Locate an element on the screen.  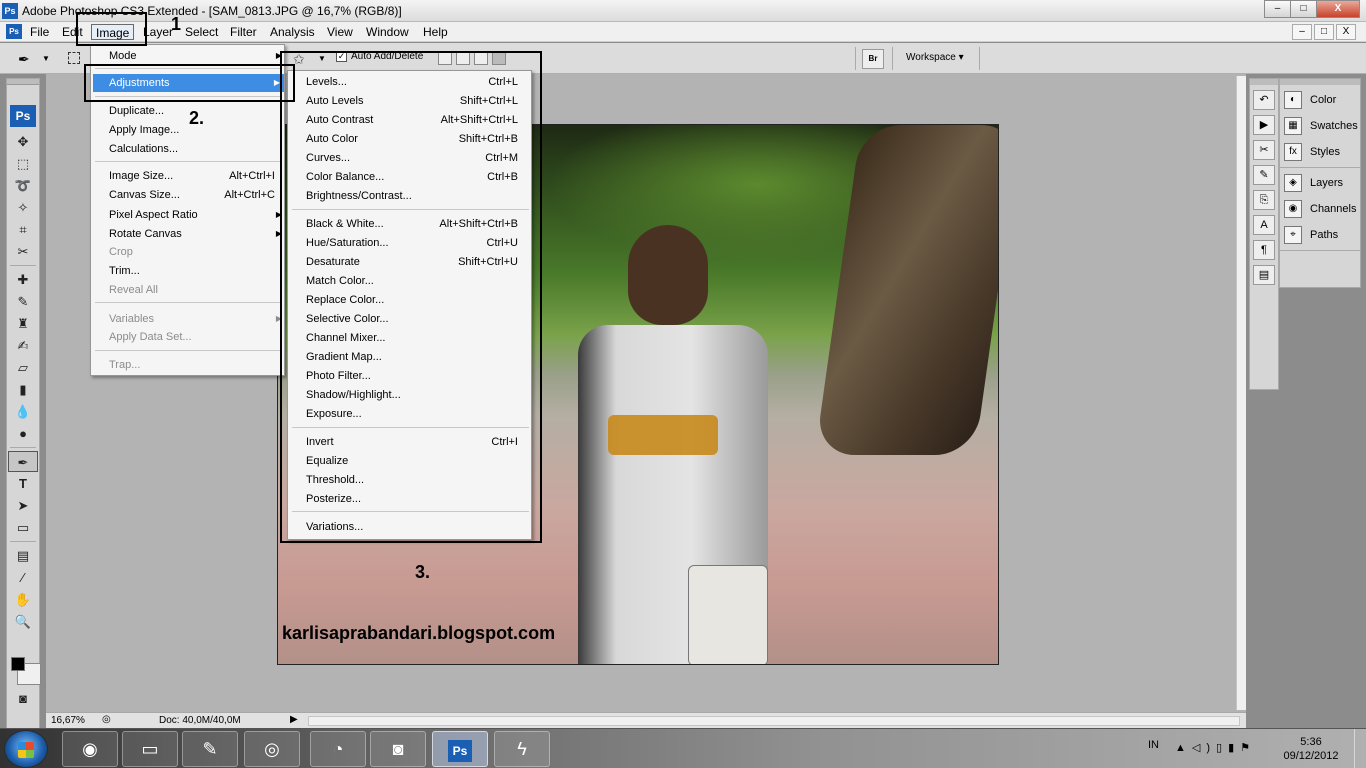
actions-icon: ▶ is located at coordinates (1264, 125).